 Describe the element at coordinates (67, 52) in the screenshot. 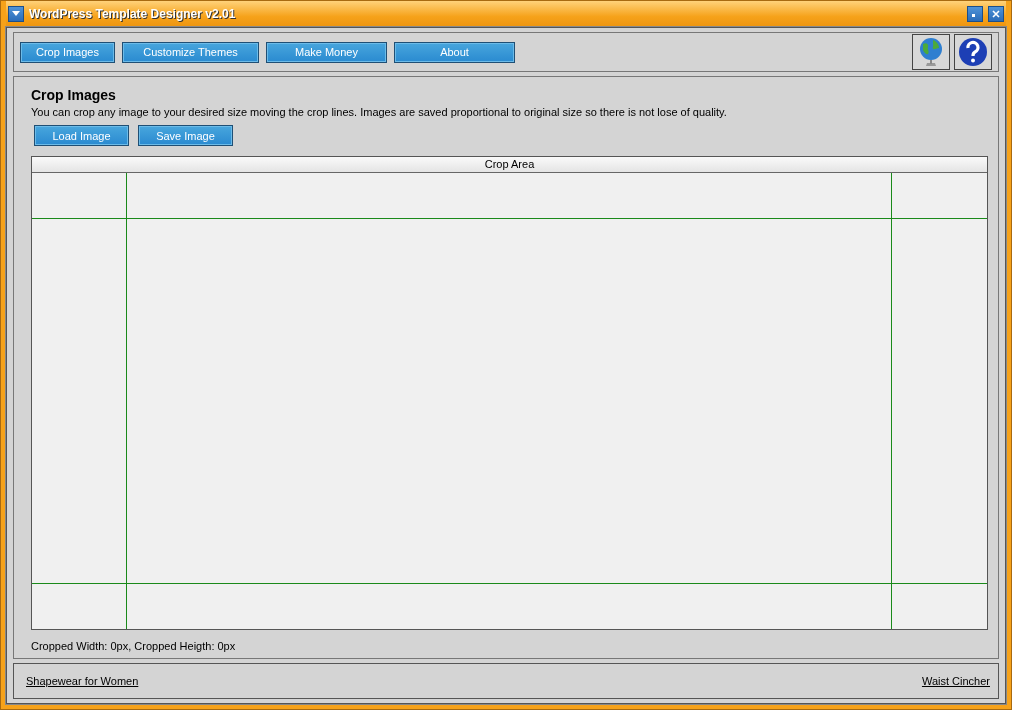

I see `nav-button: Crop Images` at that location.